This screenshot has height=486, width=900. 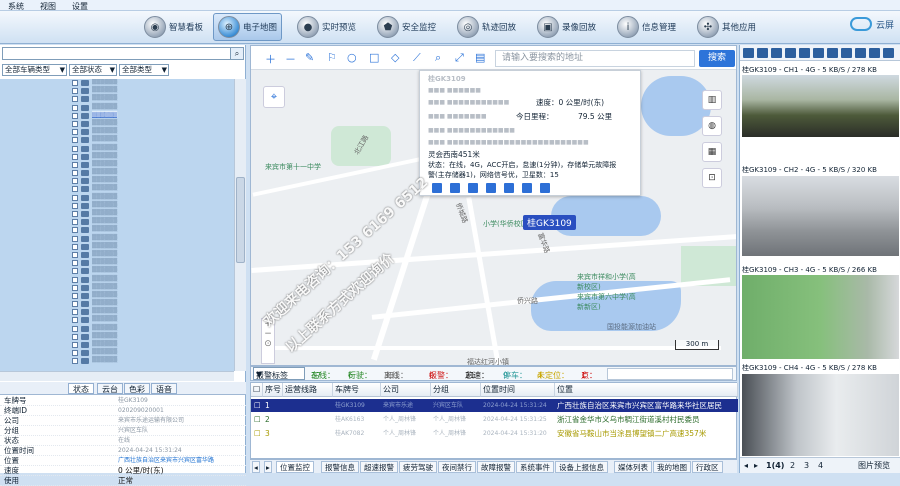 I want to click on zoom-out-icon: －, so click(x=290, y=59).